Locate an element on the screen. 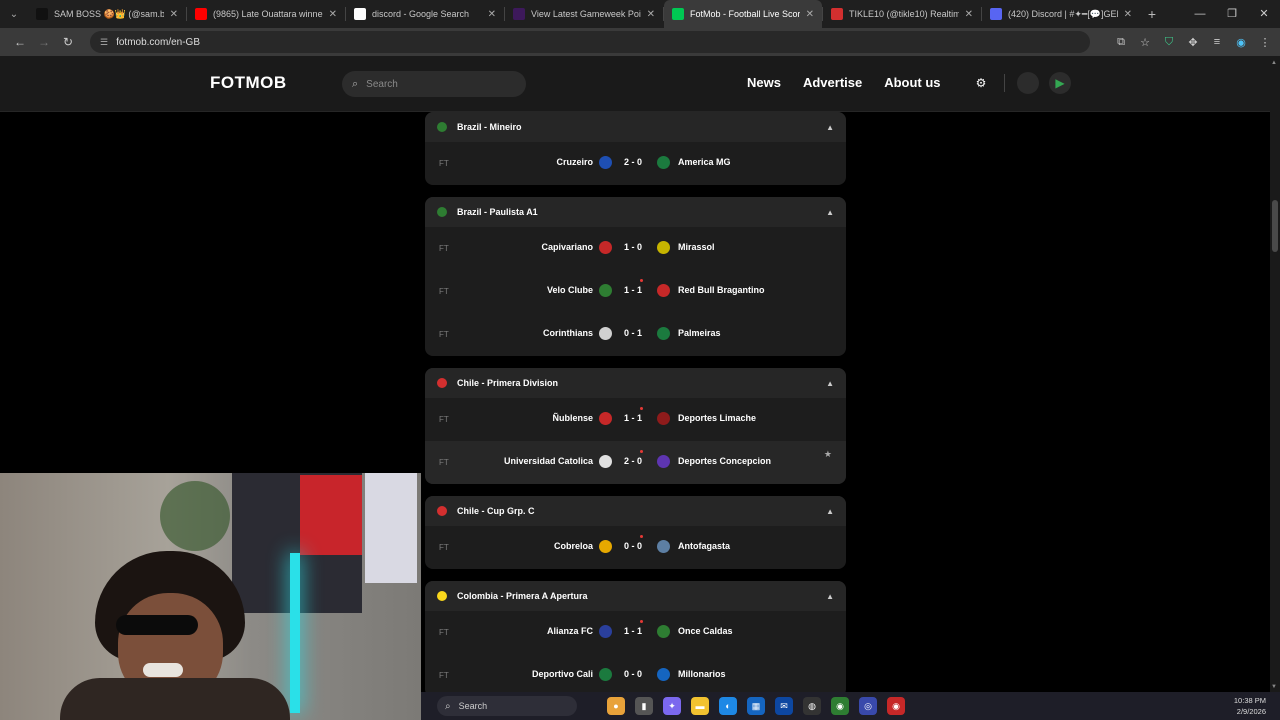  taskbar-store-icon: ▦ is located at coordinates (756, 706).